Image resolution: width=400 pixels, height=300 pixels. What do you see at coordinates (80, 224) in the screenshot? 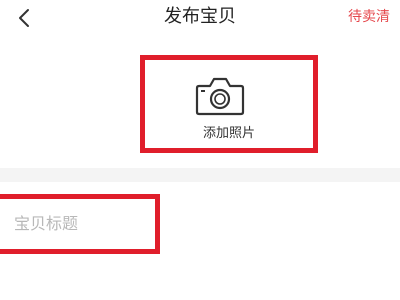
I see `title-highlight-box` at bounding box center [80, 224].